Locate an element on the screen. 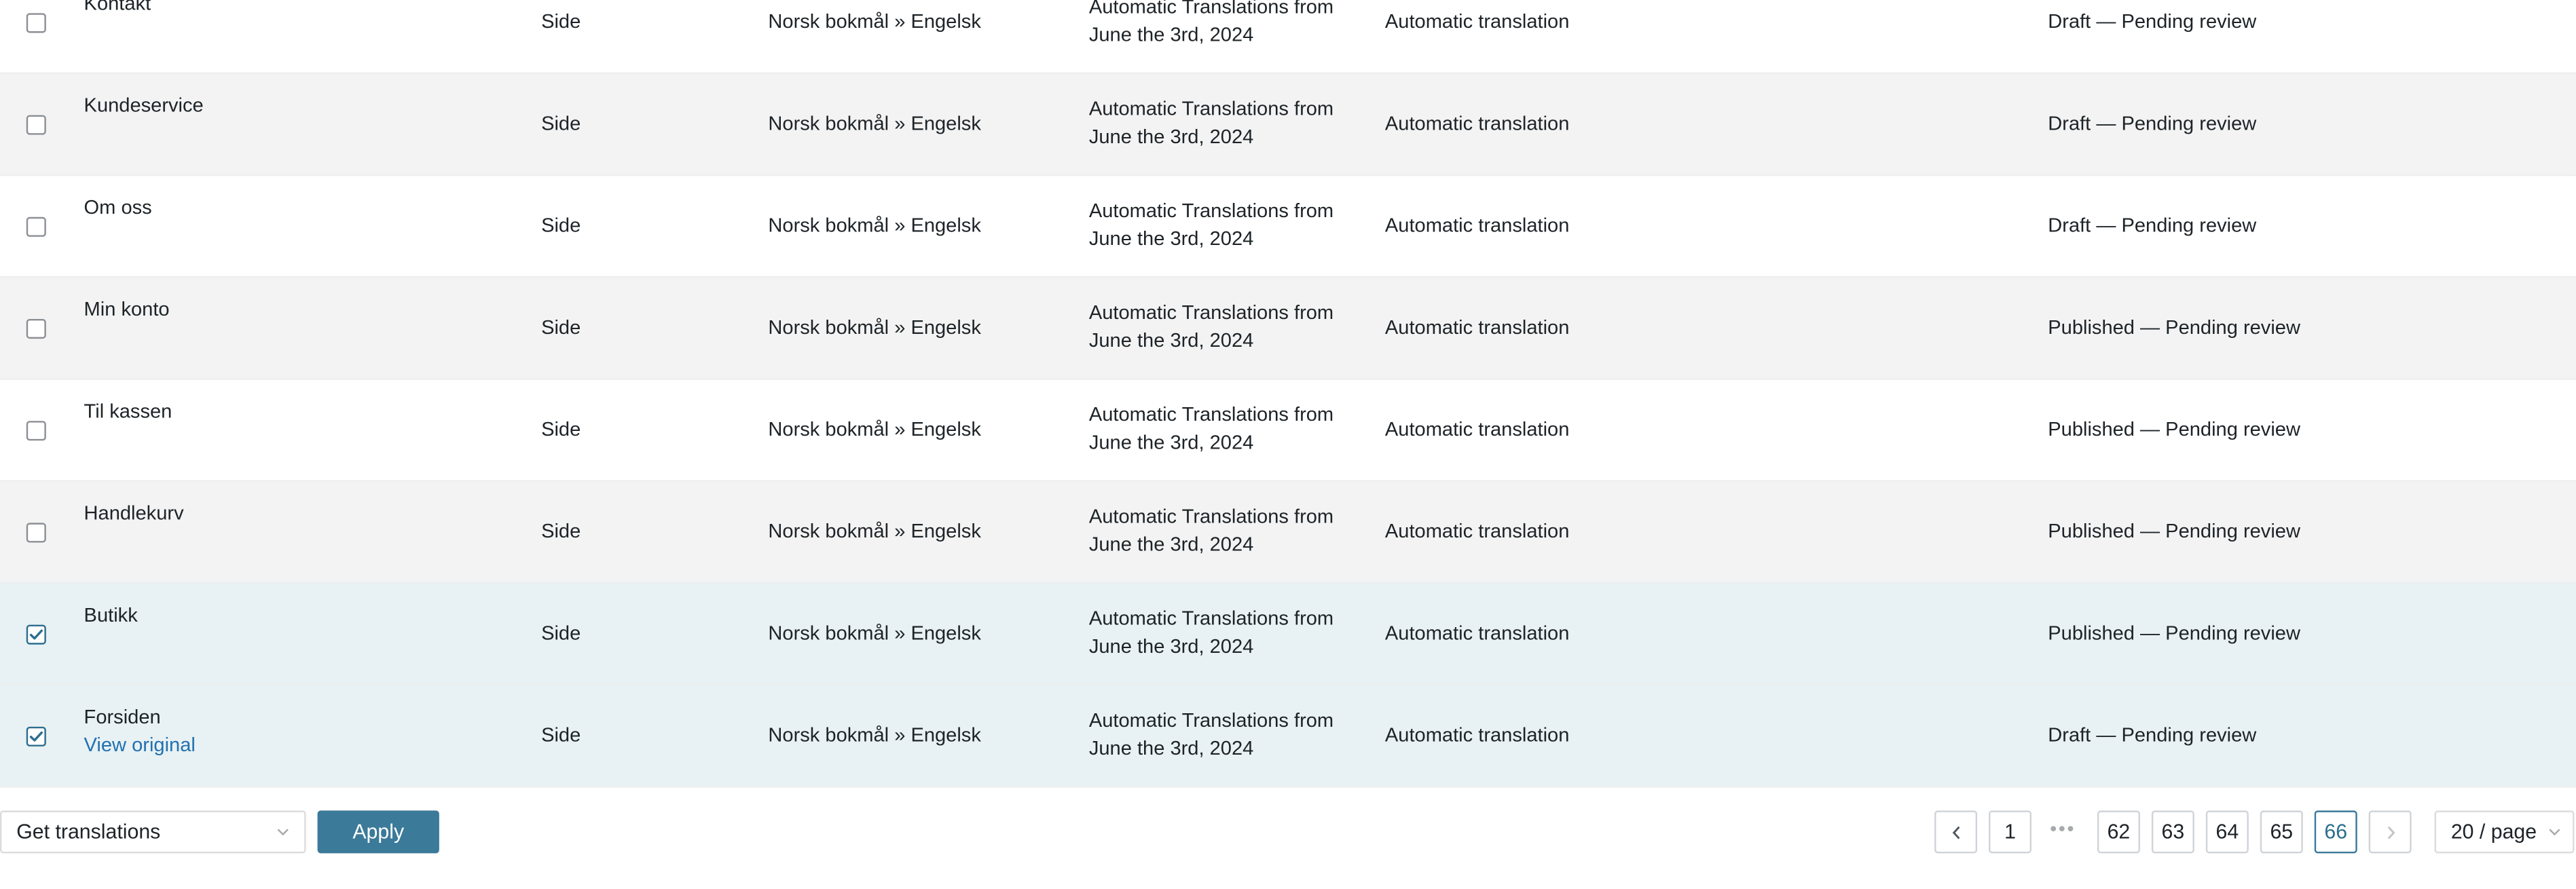 The width and height of the screenshot is (2576, 889). prev-page-button is located at coordinates (1956, 832).